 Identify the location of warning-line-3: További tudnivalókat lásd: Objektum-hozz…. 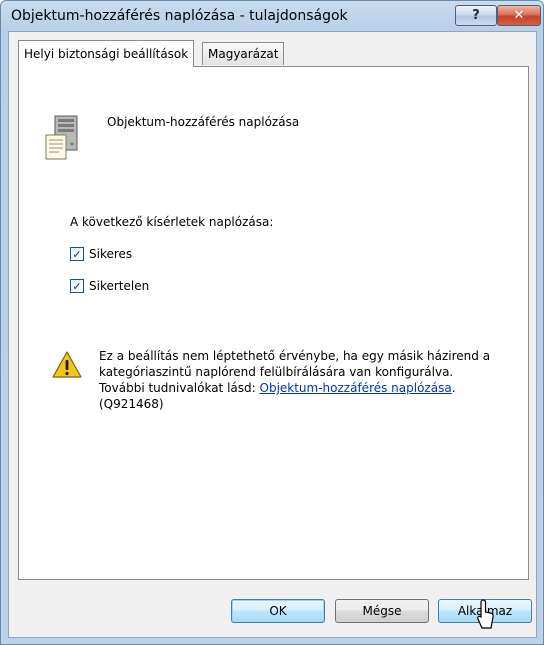
(309, 388).